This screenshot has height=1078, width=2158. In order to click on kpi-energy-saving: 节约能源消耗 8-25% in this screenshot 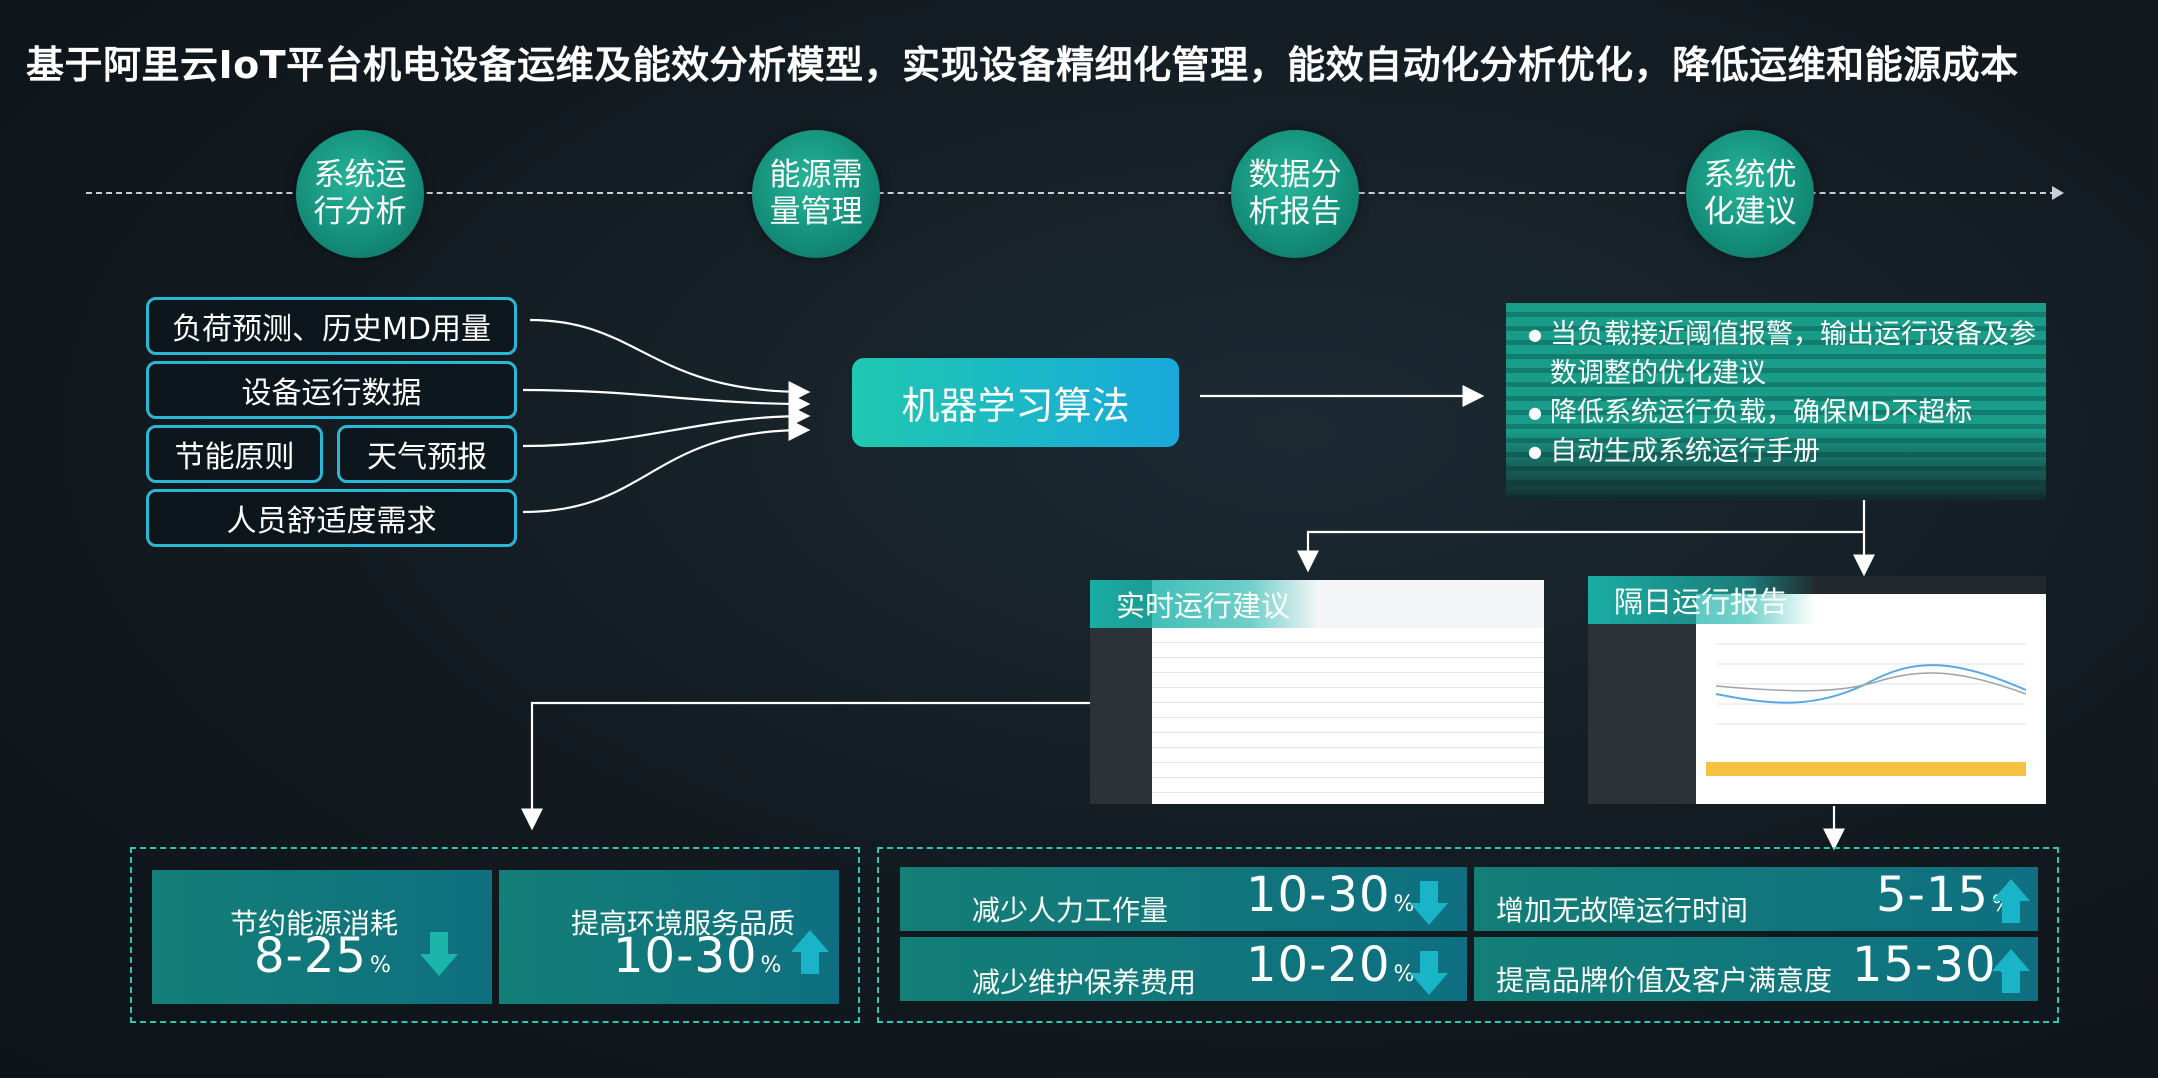, I will do `click(322, 937)`.